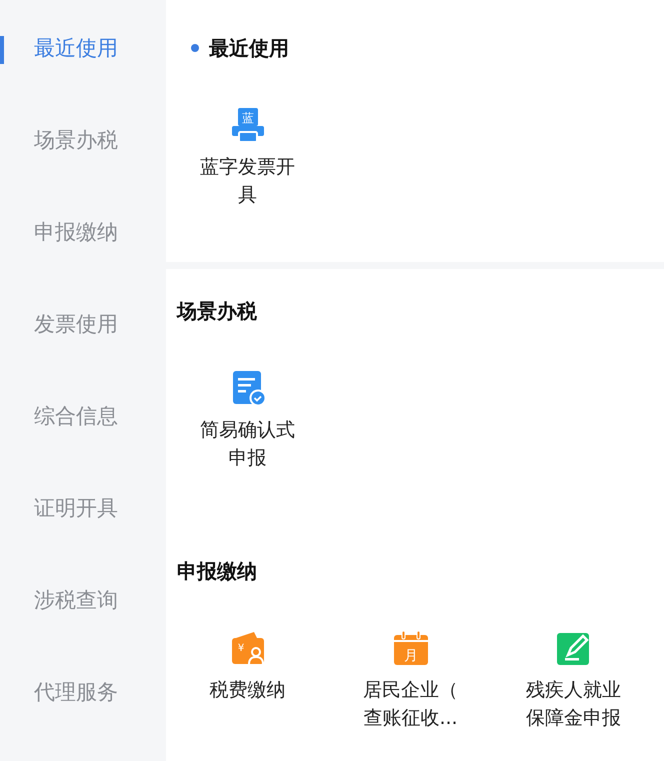 The height and width of the screenshot is (761, 664). Describe the element at coordinates (83, 416) in the screenshot. I see `sidebar-item: 综合信息` at that location.